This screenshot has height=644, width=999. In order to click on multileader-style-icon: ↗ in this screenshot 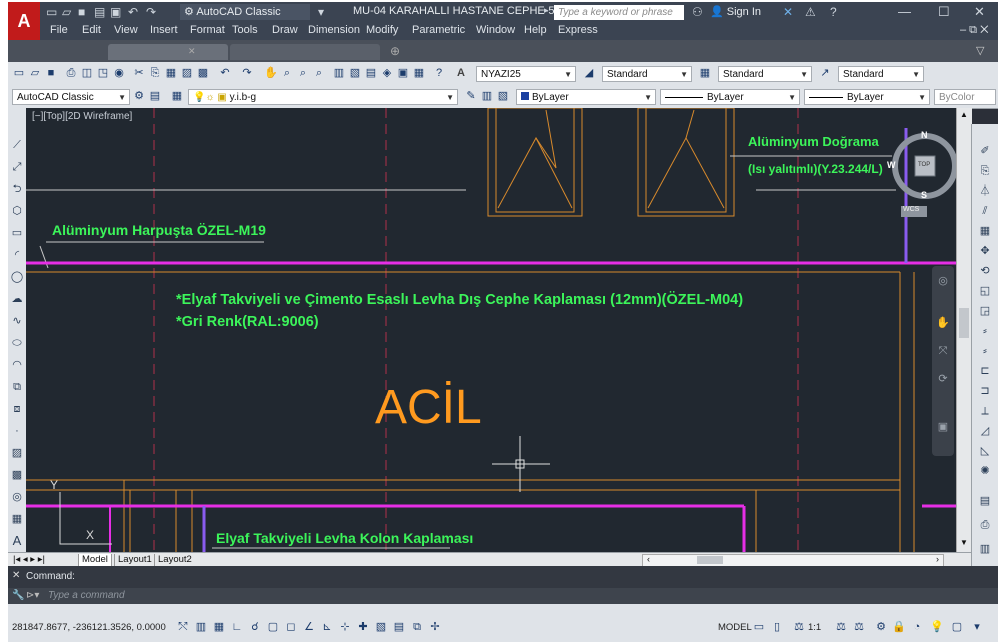, I will do `click(825, 73)`.